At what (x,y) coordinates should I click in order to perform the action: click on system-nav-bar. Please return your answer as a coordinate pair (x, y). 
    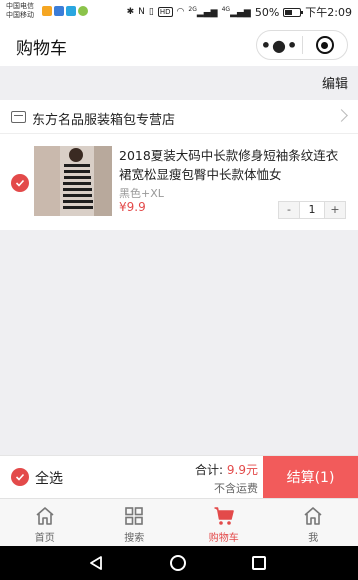
    Looking at the image, I should click on (179, 563).